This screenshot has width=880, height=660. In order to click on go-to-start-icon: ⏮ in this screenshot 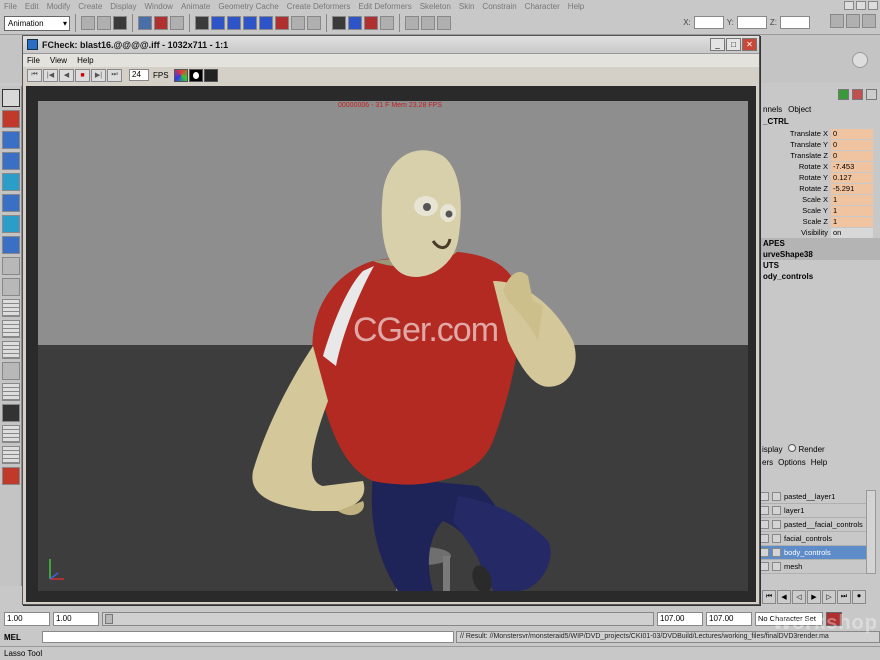, I will do `click(769, 597)`.